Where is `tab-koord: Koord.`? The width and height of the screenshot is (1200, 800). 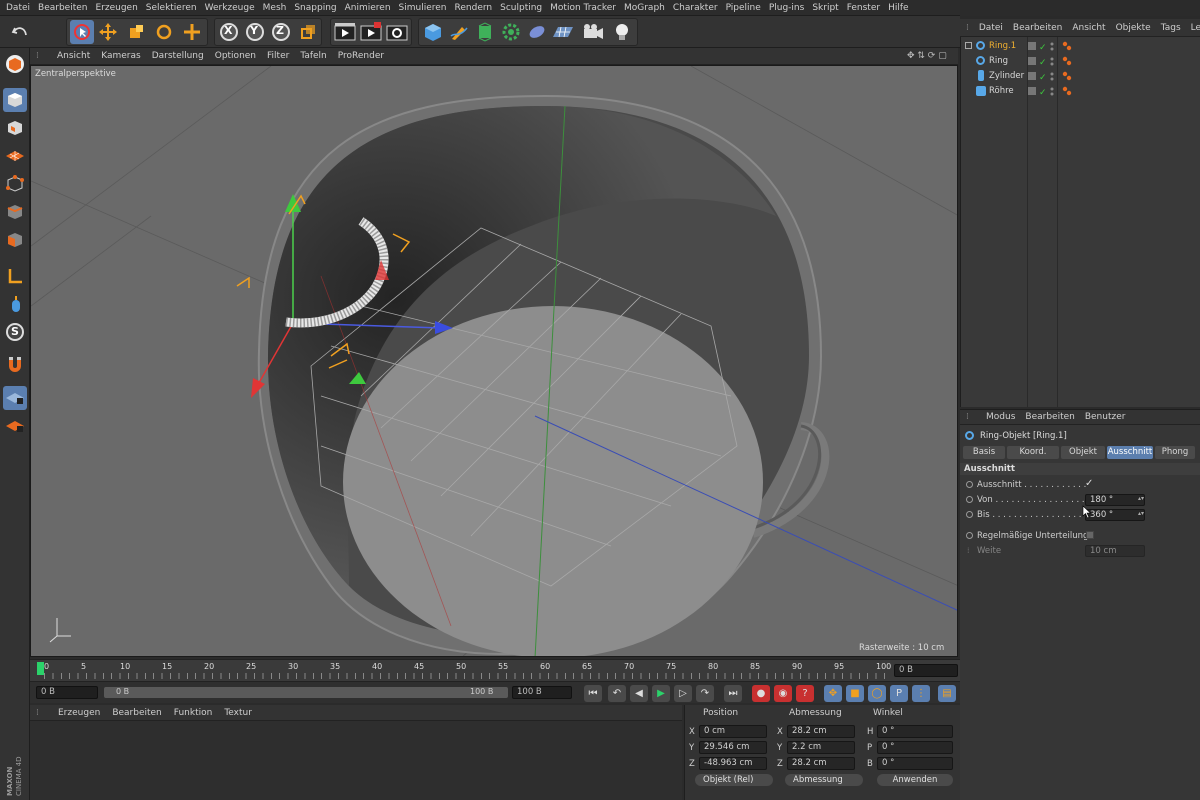
tab-koord: Koord. is located at coordinates (1033, 452).